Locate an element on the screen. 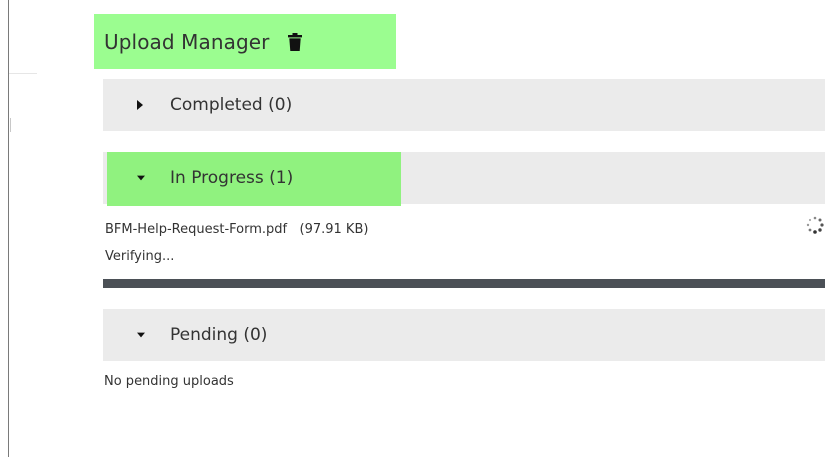 The height and width of the screenshot is (457, 835). panel-left-border is located at coordinates (8, 228).